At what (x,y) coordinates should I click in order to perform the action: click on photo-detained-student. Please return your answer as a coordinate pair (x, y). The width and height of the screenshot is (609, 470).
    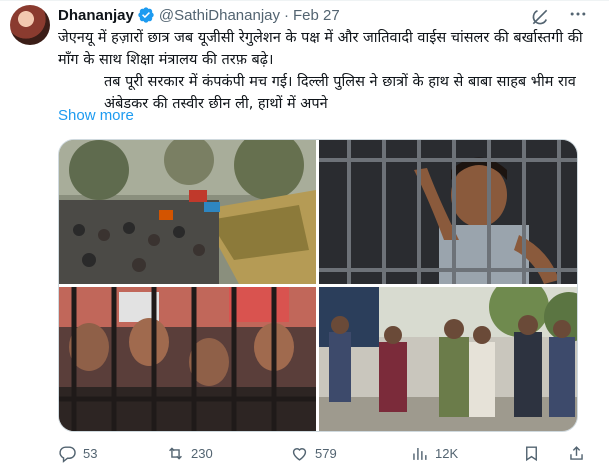
    Looking at the image, I should click on (448, 212).